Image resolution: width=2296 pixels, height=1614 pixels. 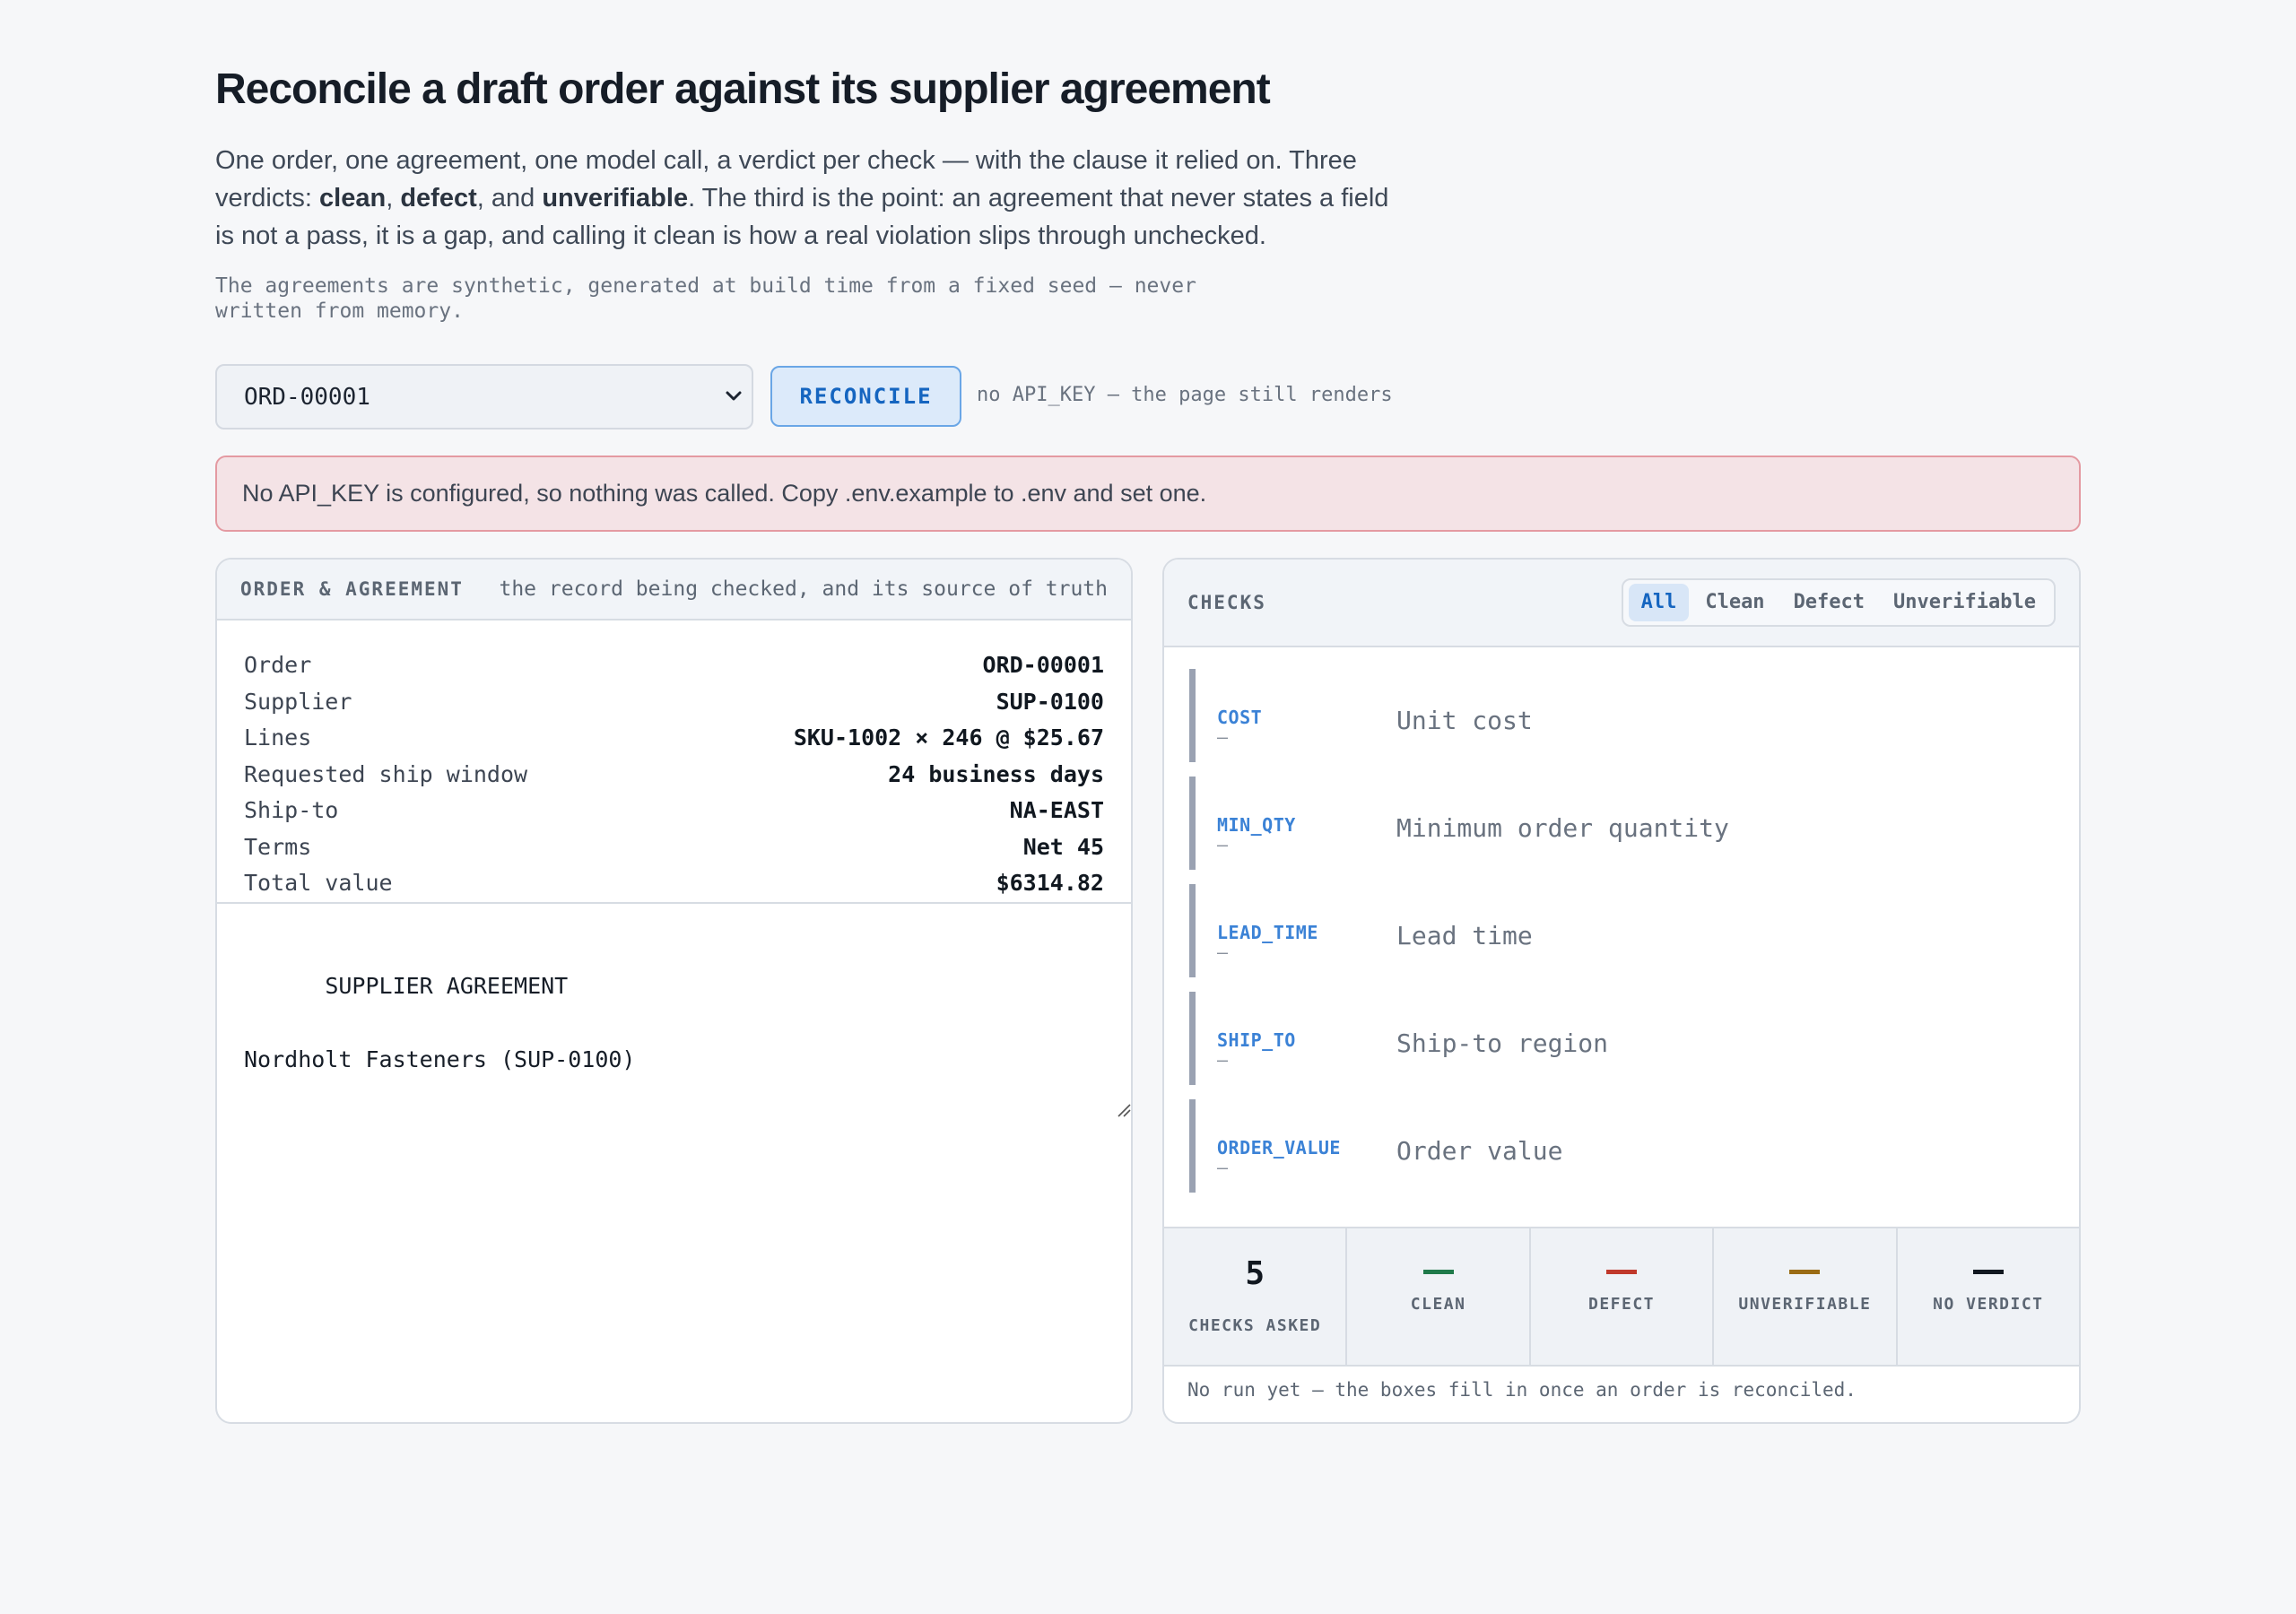 What do you see at coordinates (1464, 935) in the screenshot?
I see `check-label: Lead time` at bounding box center [1464, 935].